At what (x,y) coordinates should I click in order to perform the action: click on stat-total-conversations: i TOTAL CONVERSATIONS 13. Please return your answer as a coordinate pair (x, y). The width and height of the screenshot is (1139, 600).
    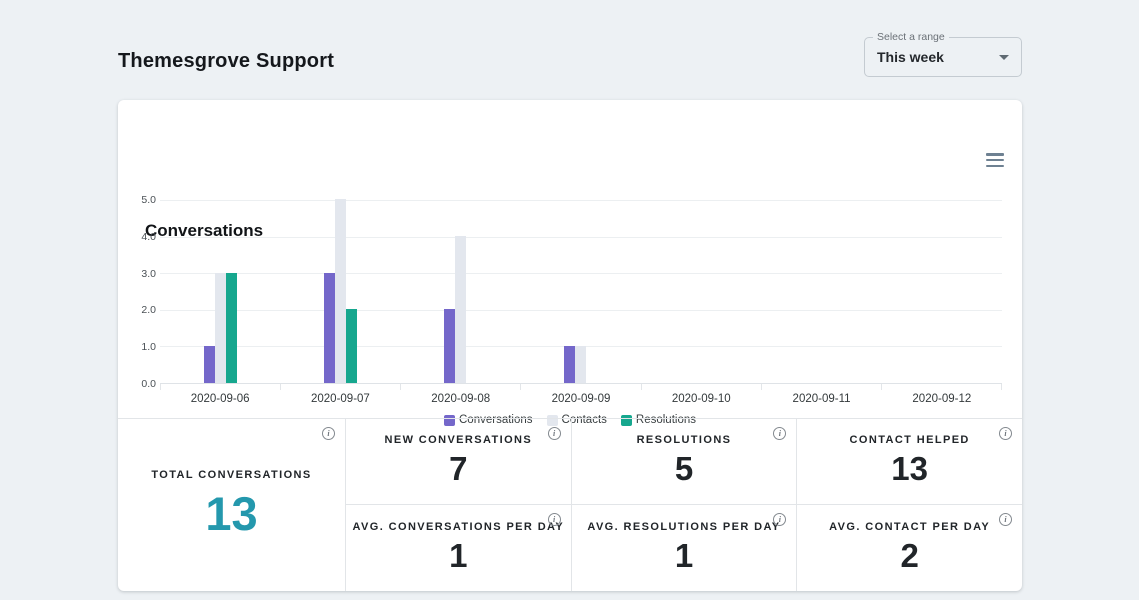
    Looking at the image, I should click on (231, 505).